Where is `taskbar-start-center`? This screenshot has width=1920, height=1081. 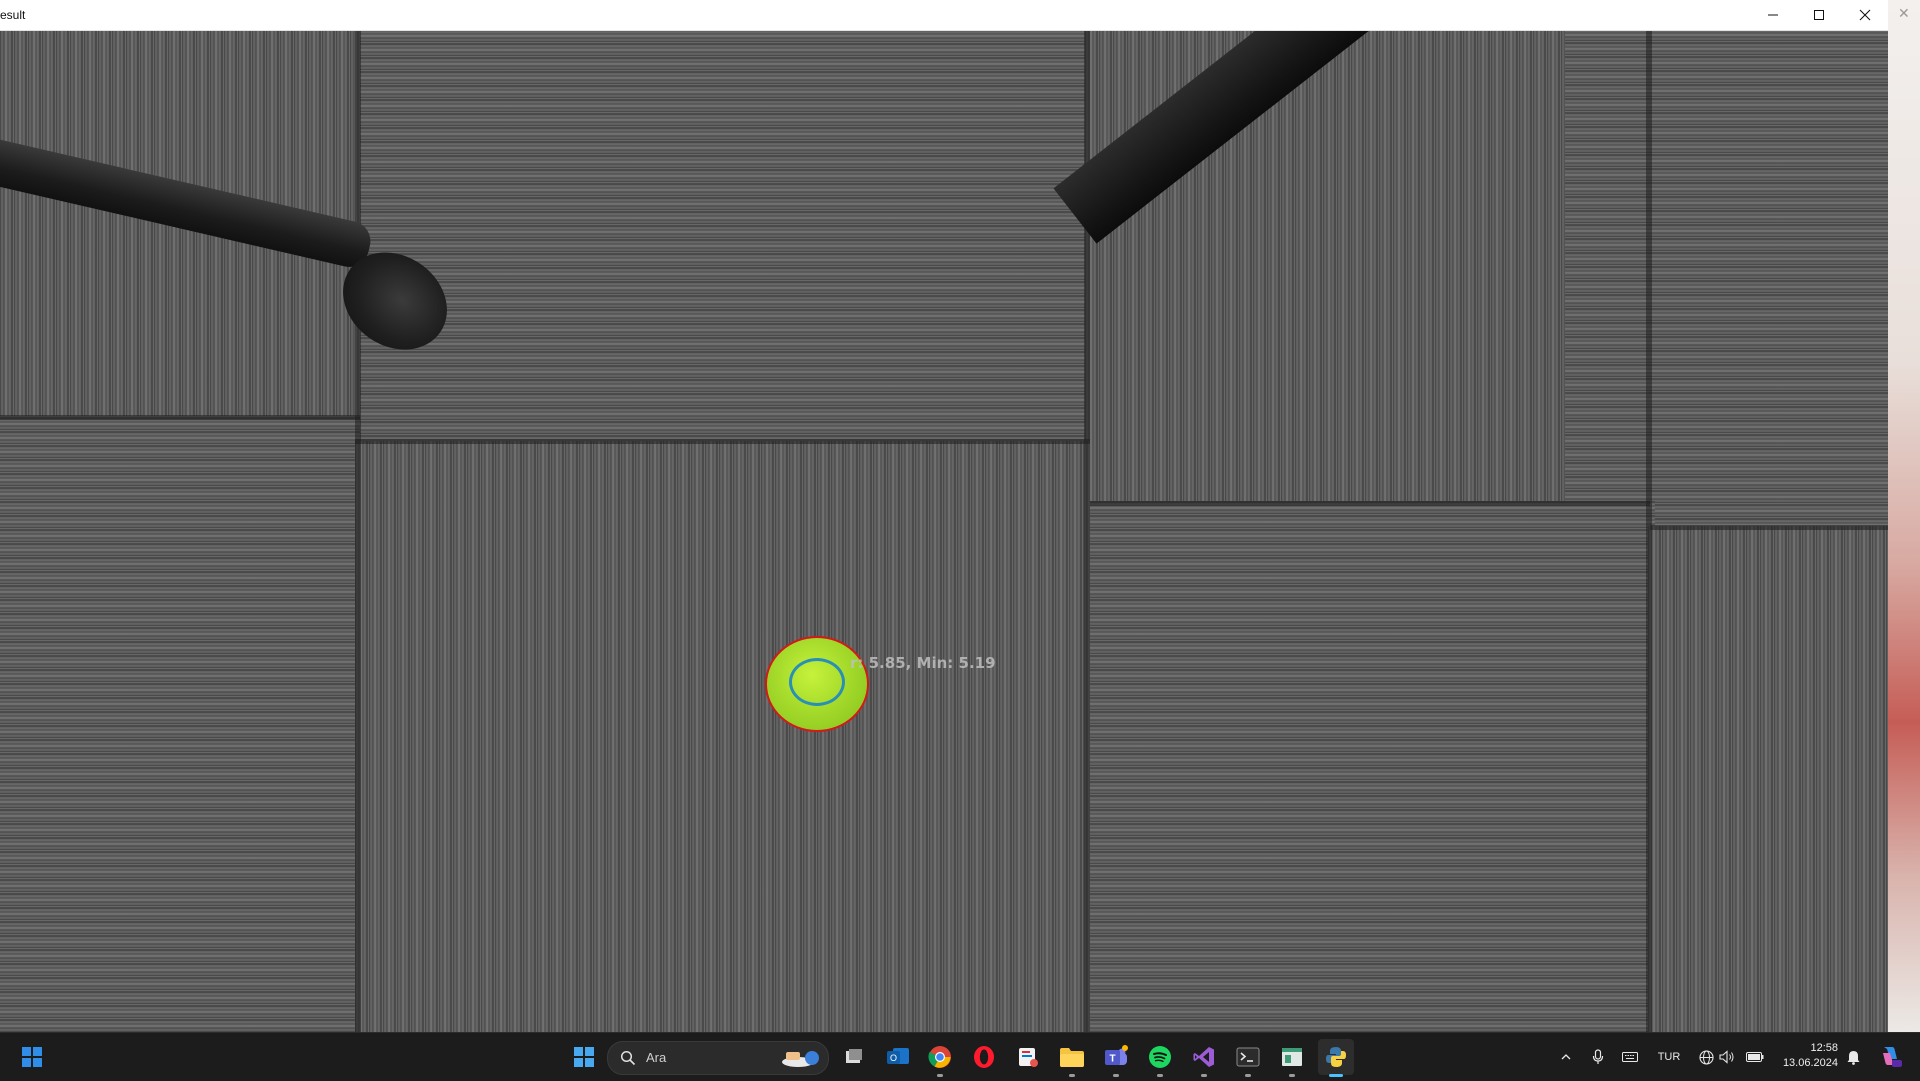
taskbar-start-center is located at coordinates (584, 1057).